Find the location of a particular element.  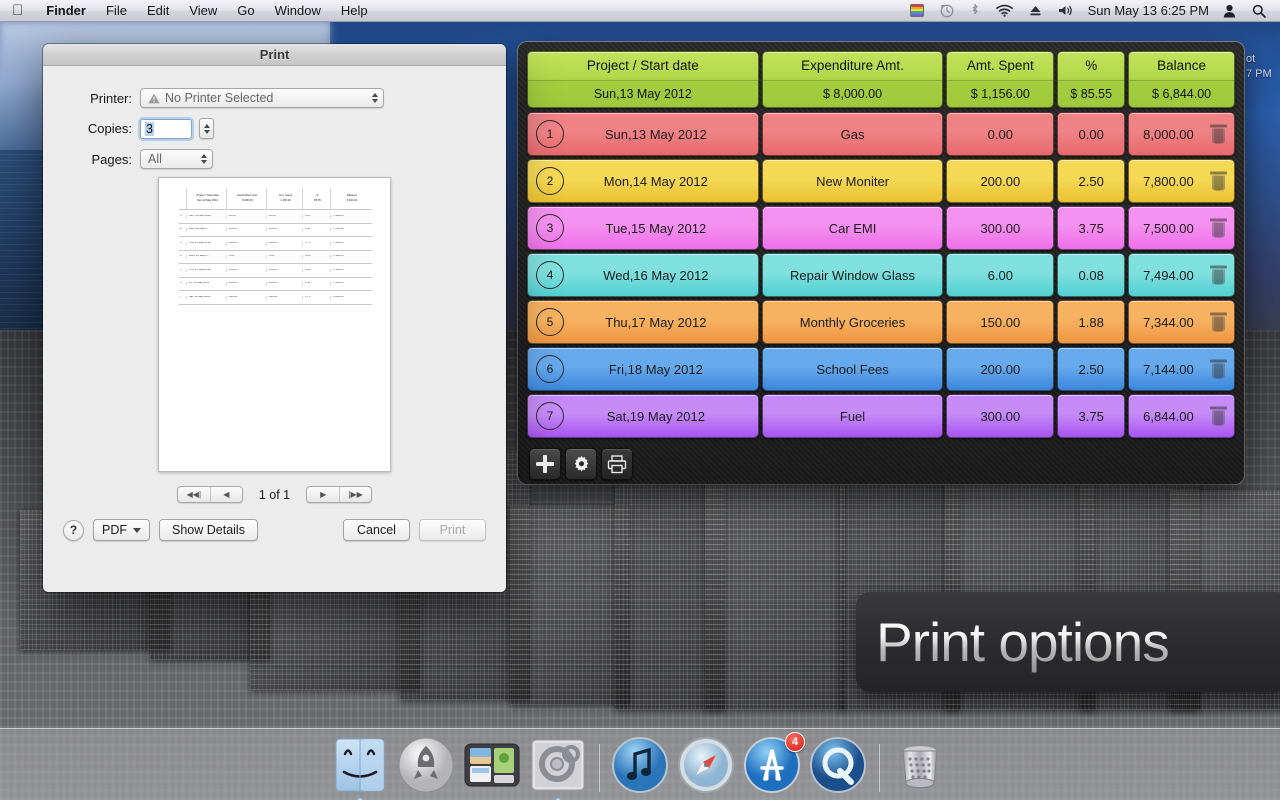

chevron-down-icon is located at coordinates (137, 530).